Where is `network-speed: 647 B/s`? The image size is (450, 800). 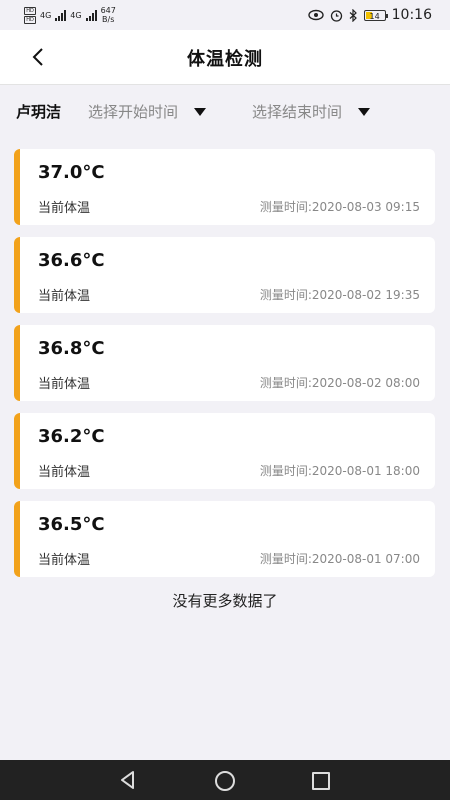 network-speed: 647 B/s is located at coordinates (108, 15).